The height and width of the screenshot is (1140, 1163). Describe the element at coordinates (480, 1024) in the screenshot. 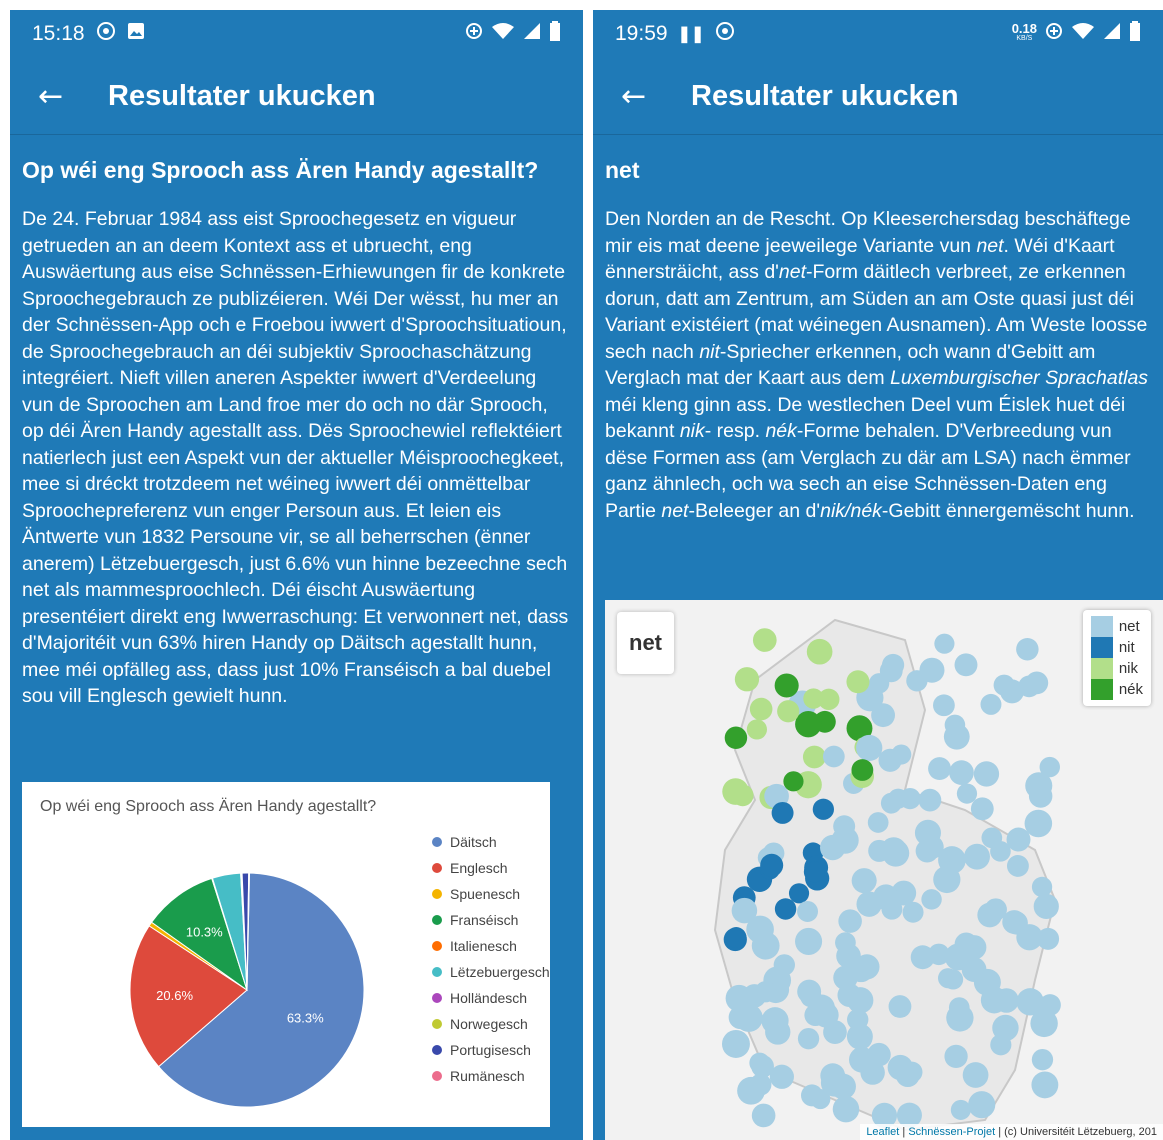

I see `legend-item: Norwegesch` at that location.